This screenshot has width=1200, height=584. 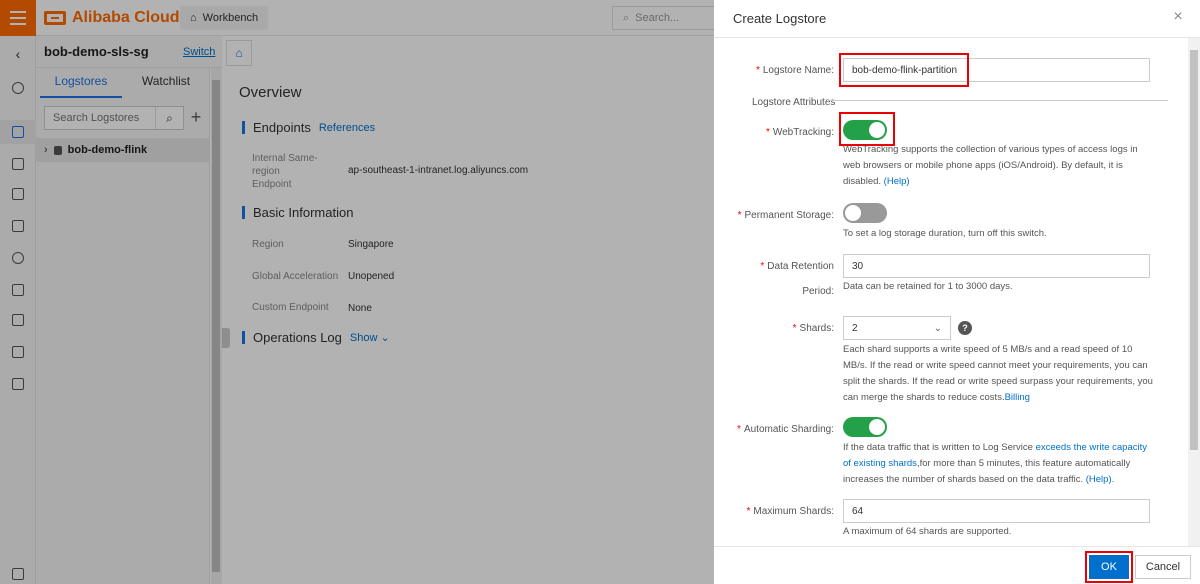 I want to click on shards-value: 2, so click(x=855, y=328).